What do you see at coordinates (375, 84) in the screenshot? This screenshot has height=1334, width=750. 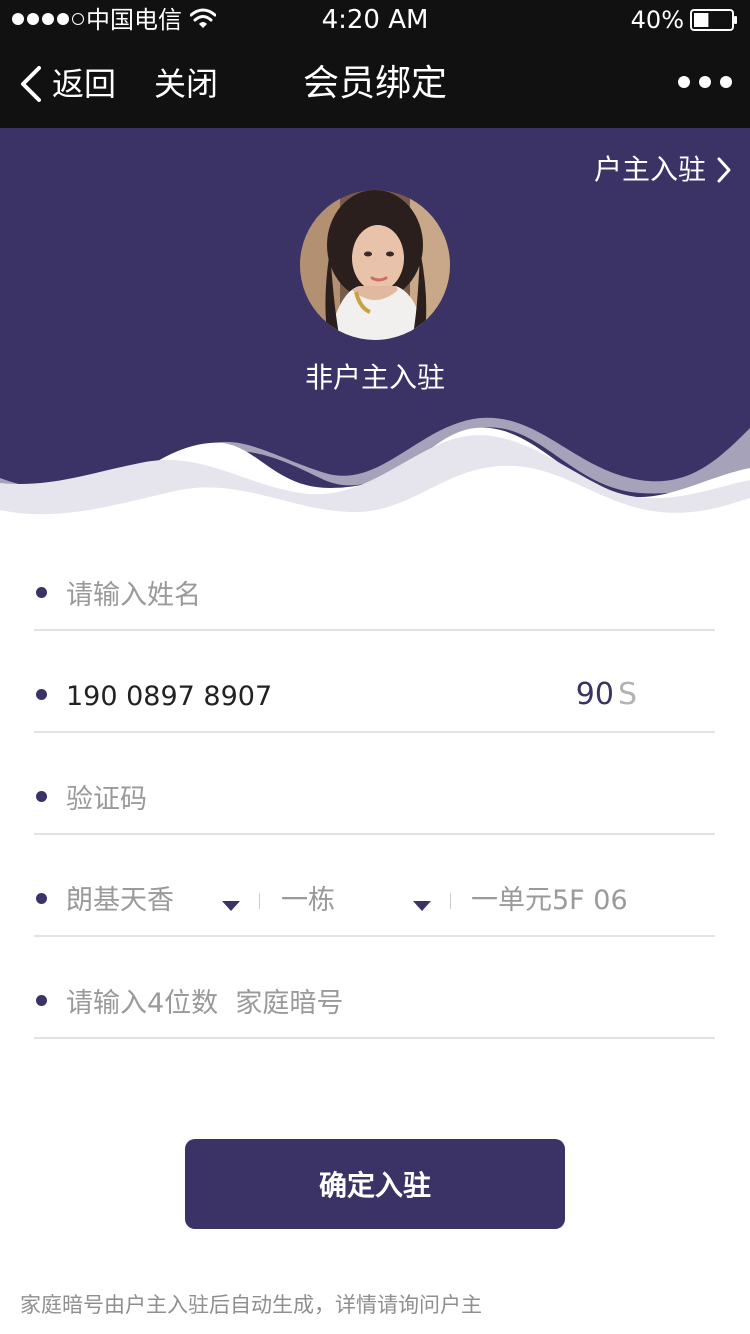 I see `navigation-bar: 返回 关闭 会员绑定` at bounding box center [375, 84].